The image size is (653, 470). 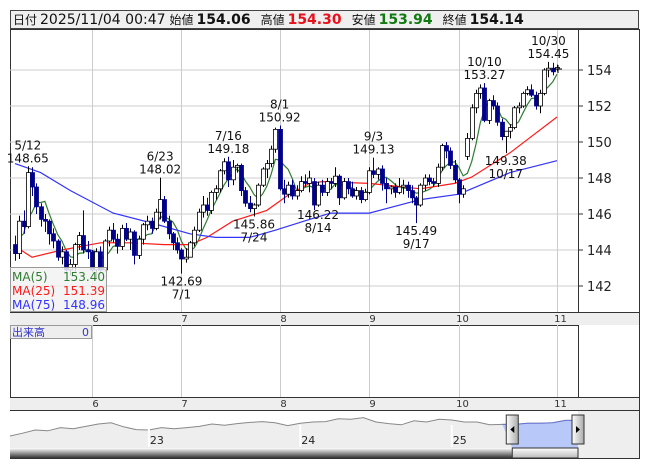 What do you see at coordinates (293, 429) in the screenshot?
I see `navigator: 23 24 25` at bounding box center [293, 429].